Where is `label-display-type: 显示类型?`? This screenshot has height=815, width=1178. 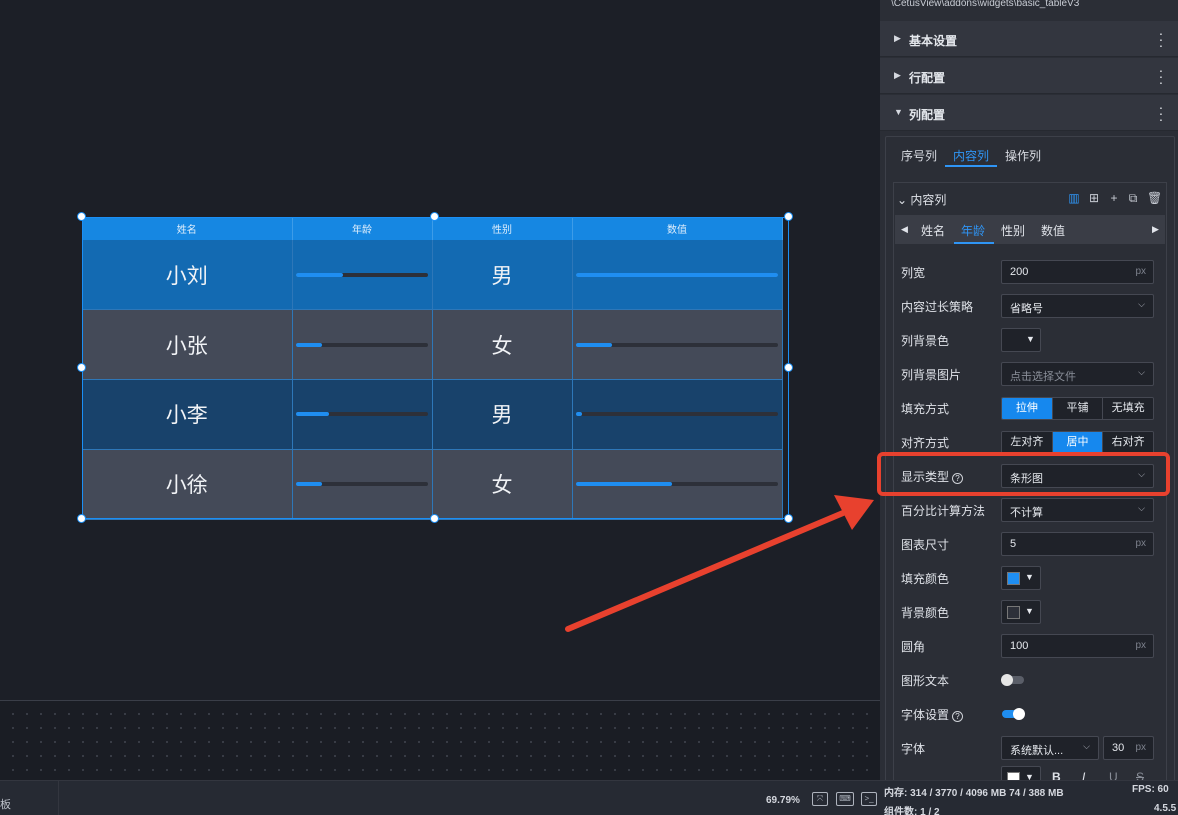 label-display-type: 显示类型? is located at coordinates (932, 476).